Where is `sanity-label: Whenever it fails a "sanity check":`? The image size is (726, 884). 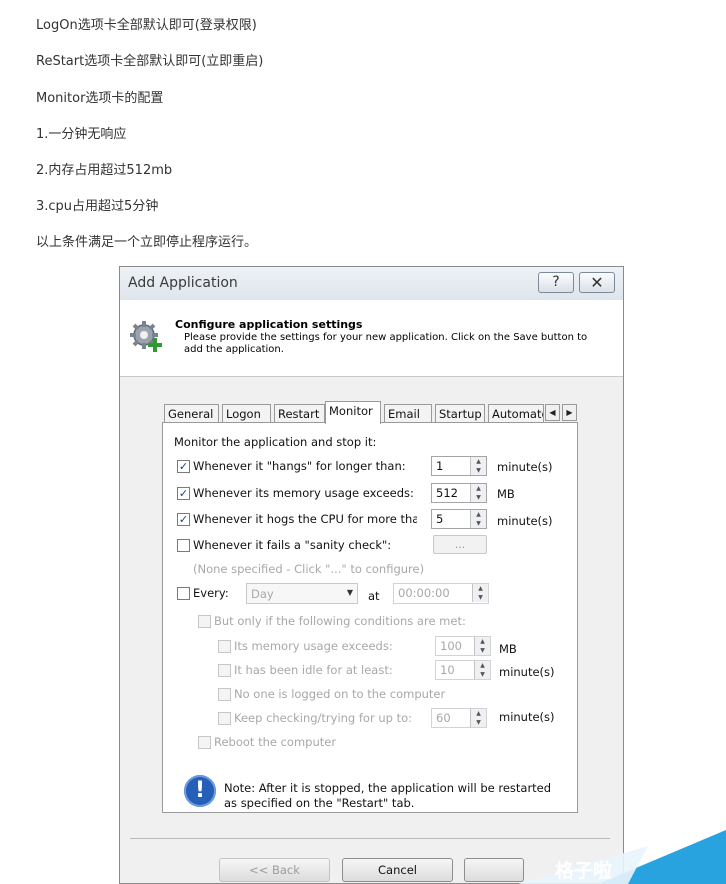
sanity-label: Whenever it fails a "sanity check": is located at coordinates (292, 545).